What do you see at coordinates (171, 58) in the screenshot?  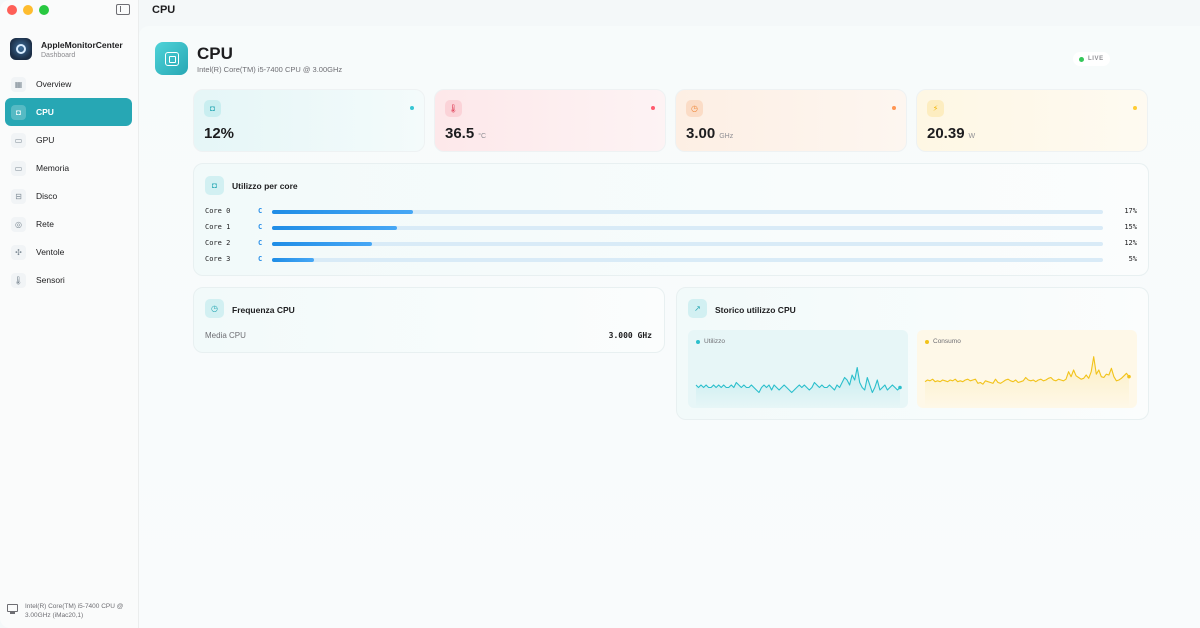 I see `cpu-icon` at bounding box center [171, 58].